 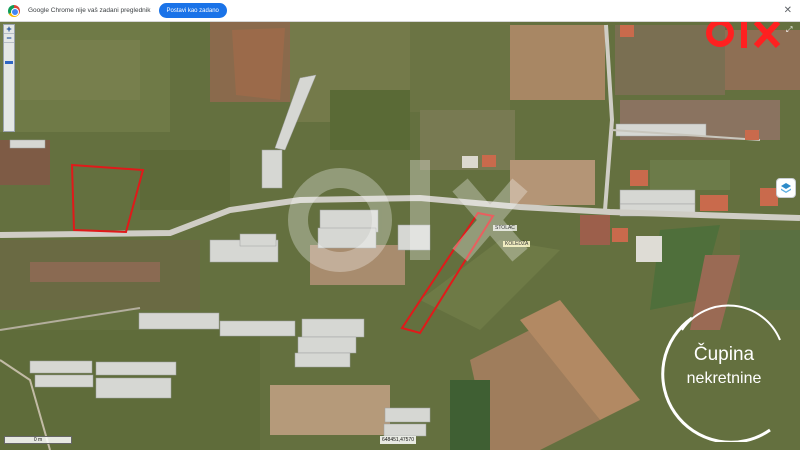 I want to click on zoom-out-button: −, so click(x=9, y=38).